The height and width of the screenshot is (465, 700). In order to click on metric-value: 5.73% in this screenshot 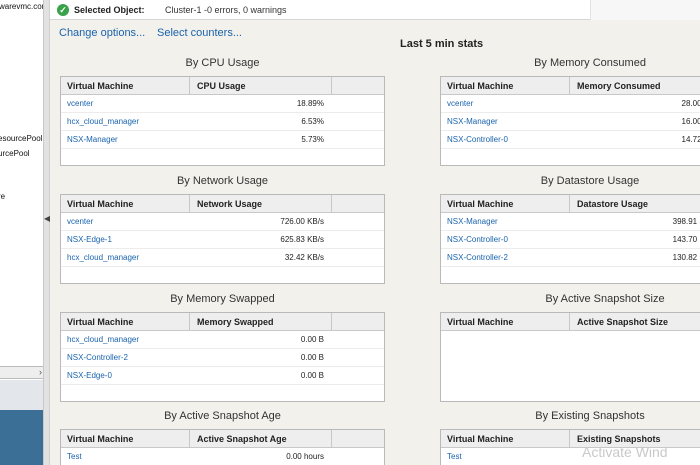, I will do `click(312, 139)`.